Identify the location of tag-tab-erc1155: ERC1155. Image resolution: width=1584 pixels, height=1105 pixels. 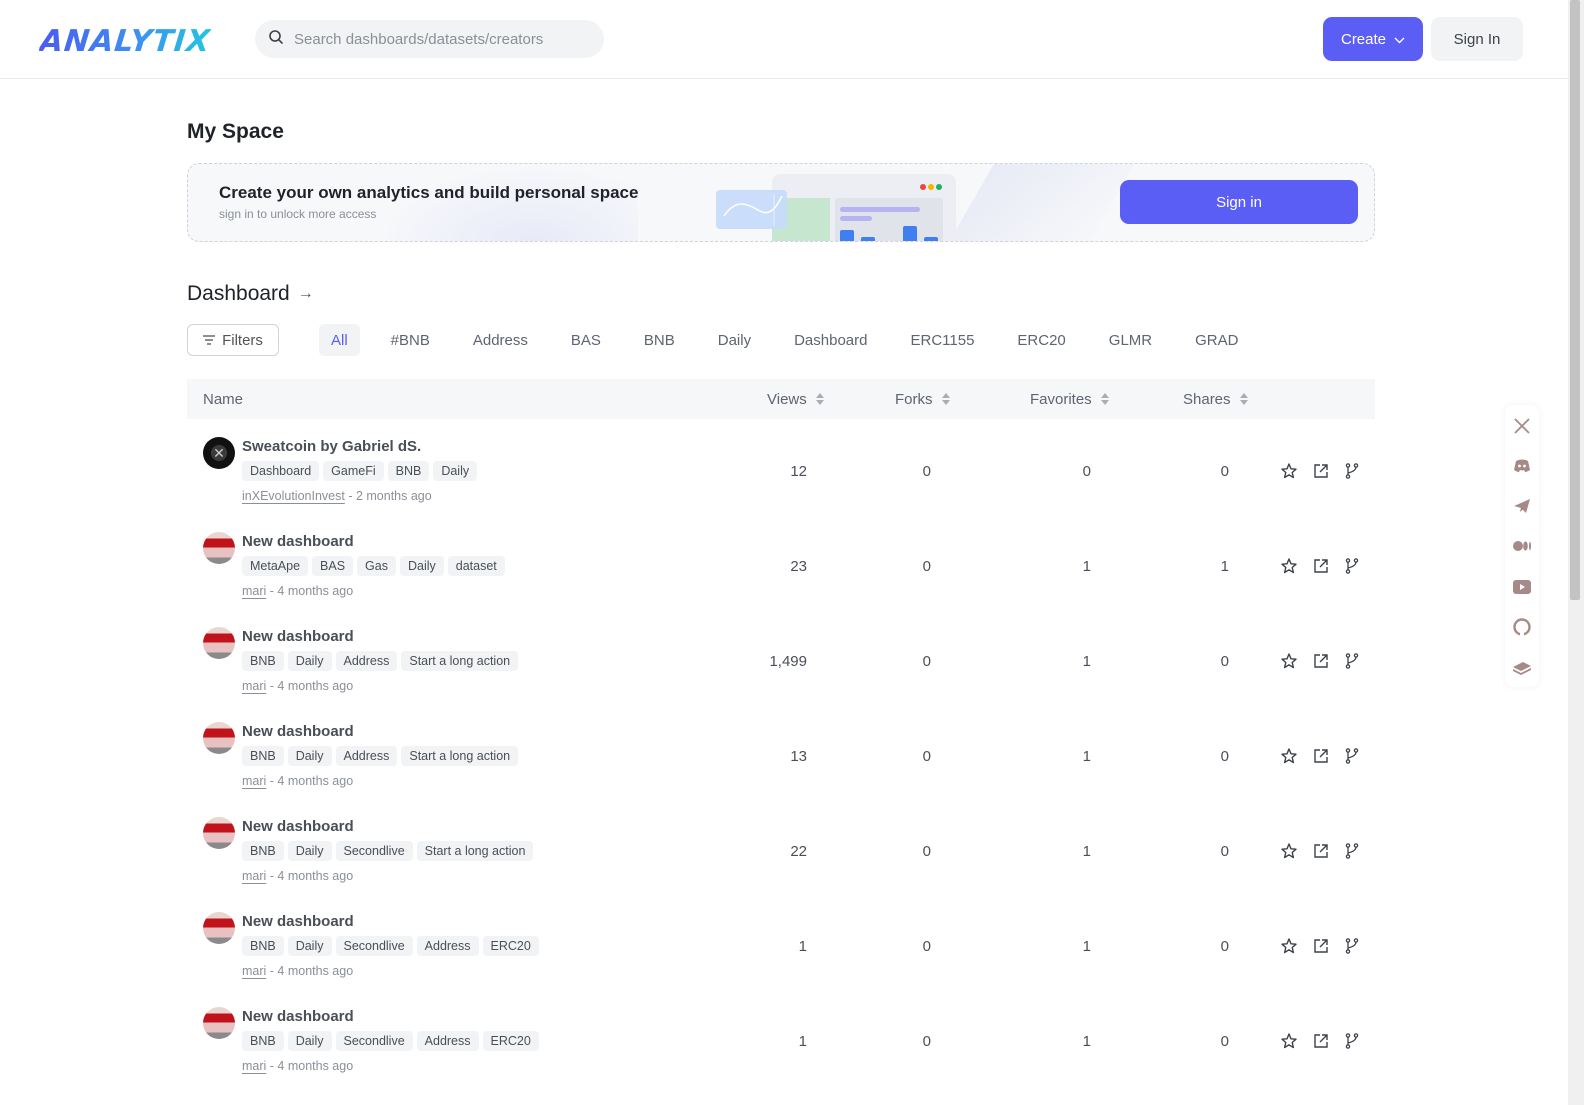
(942, 340).